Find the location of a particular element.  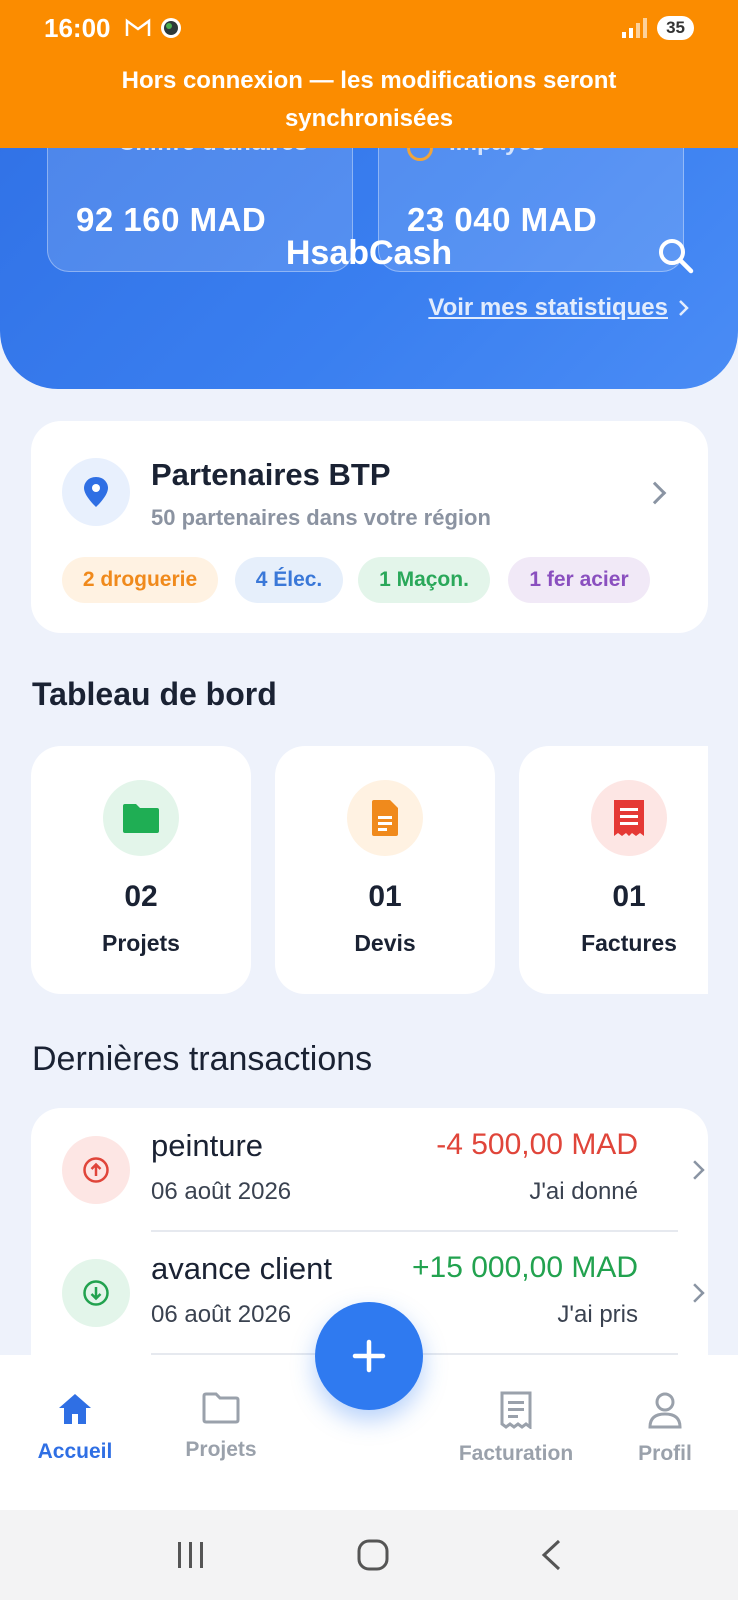

arrow-down-icon is located at coordinates (96, 1293).